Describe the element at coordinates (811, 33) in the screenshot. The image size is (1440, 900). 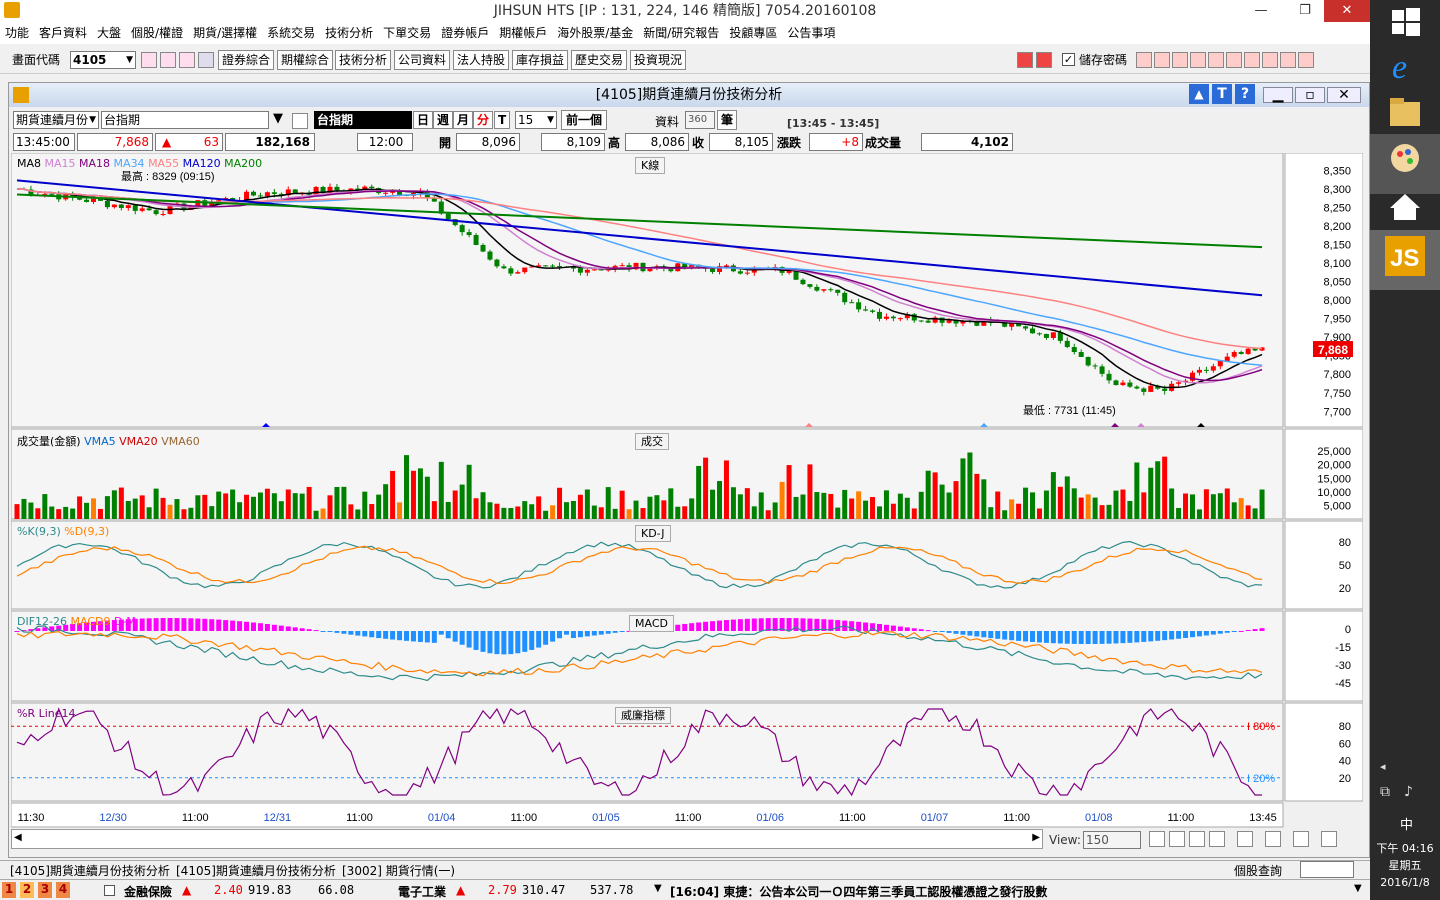
I see `menu-item: 公告事項` at that location.